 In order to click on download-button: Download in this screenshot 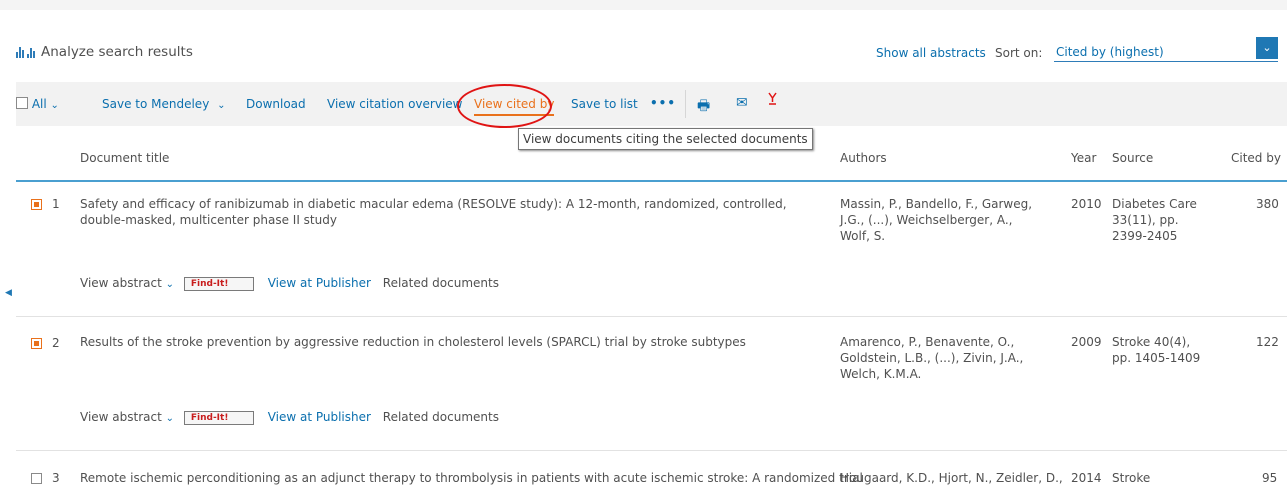, I will do `click(276, 104)`.